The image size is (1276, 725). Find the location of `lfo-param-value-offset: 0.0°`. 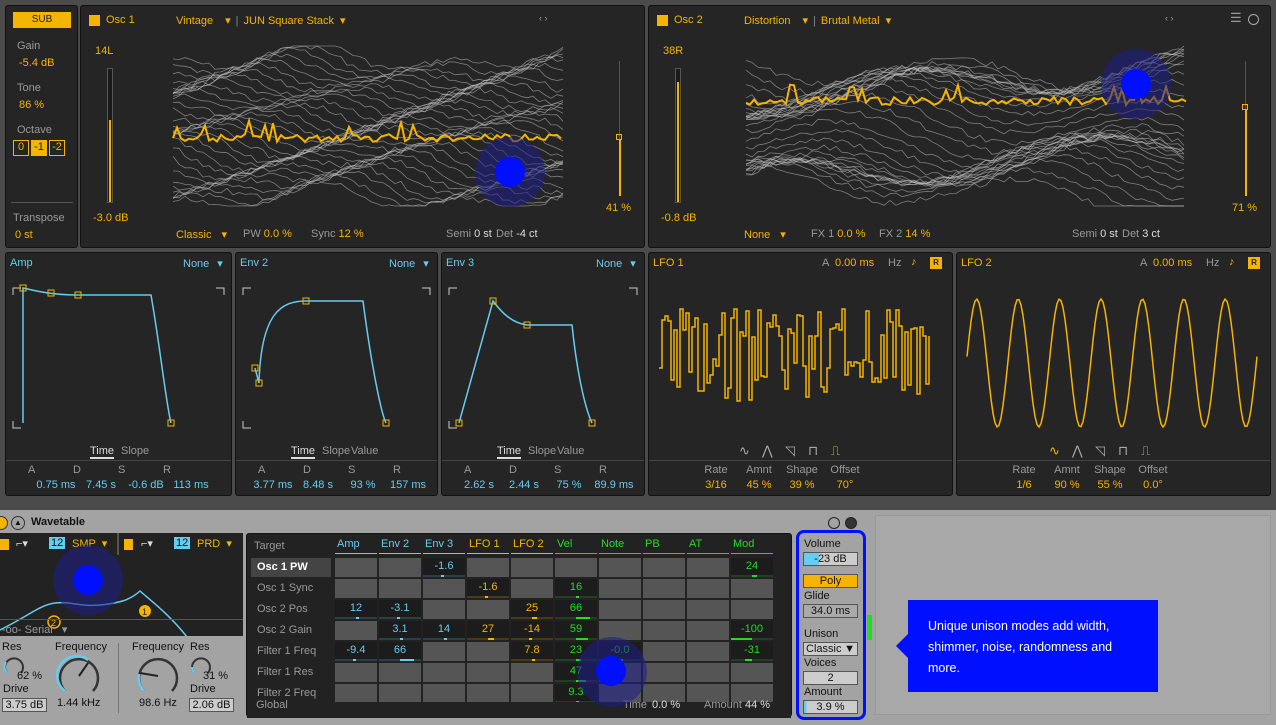

lfo-param-value-offset: 0.0° is located at coordinates (1153, 485).